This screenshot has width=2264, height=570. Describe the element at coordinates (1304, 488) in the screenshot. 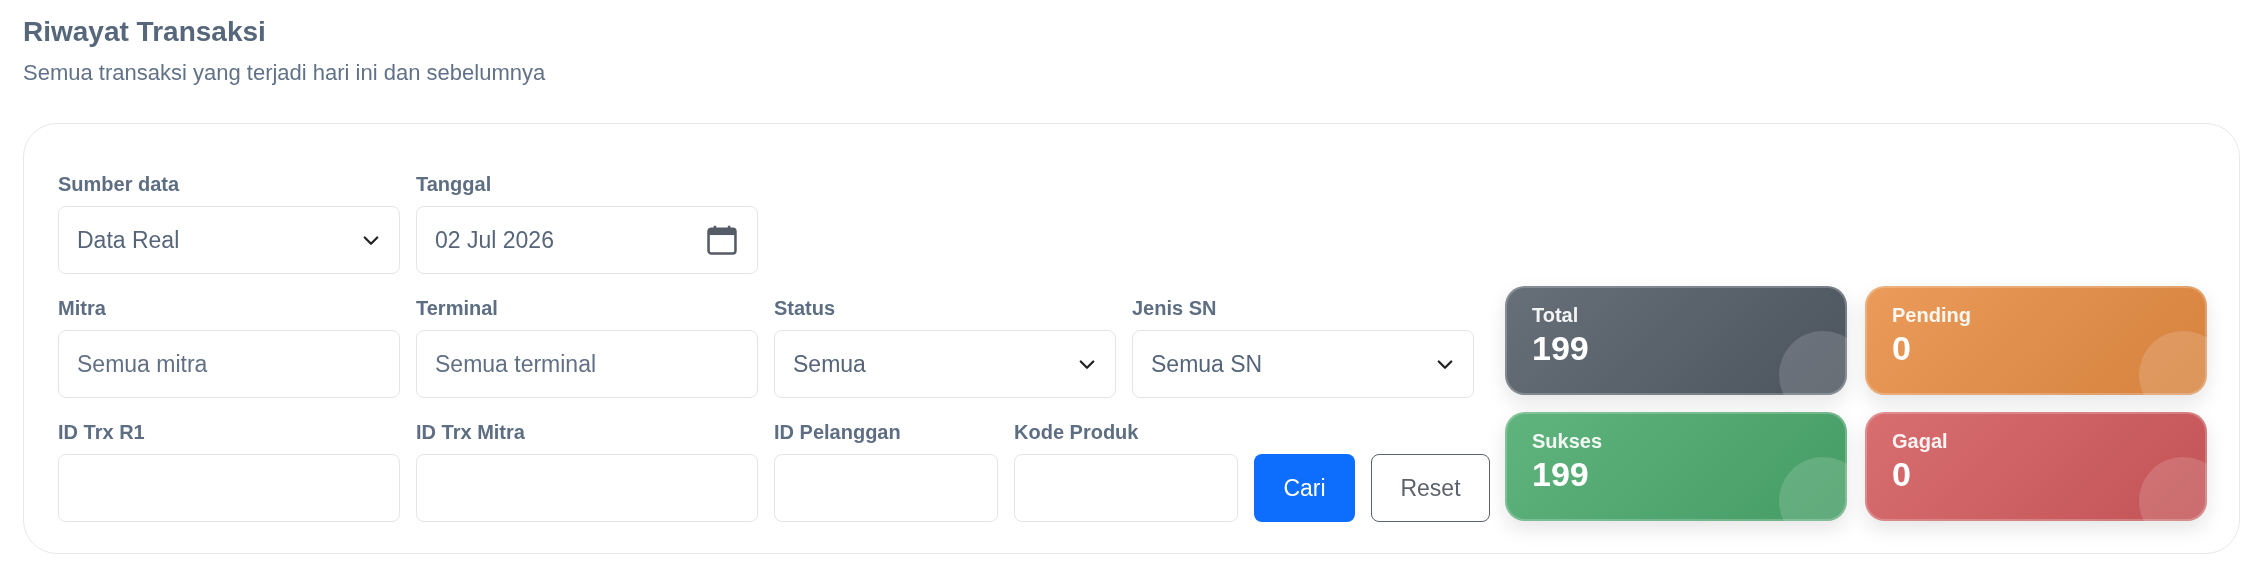

I see `search-button: Cari` at that location.